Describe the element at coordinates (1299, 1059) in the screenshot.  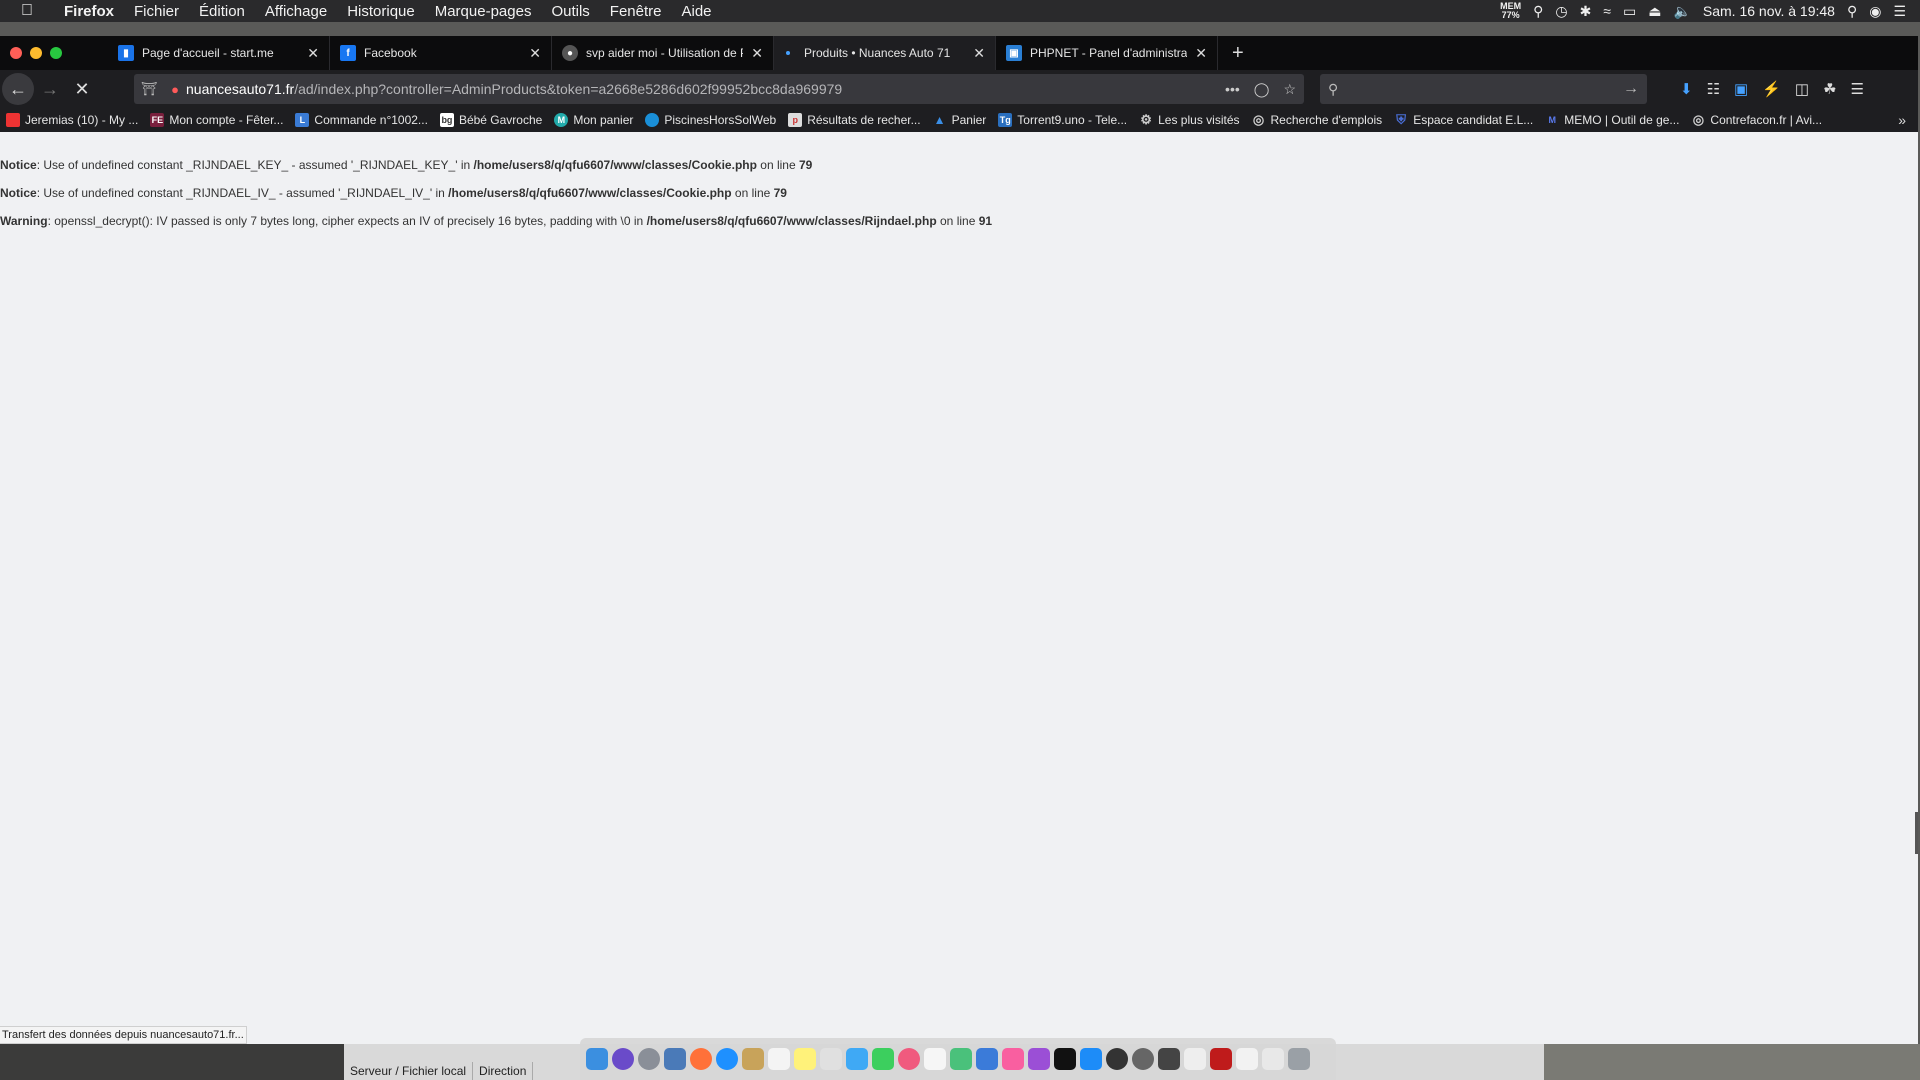
I see `trash-icon` at that location.